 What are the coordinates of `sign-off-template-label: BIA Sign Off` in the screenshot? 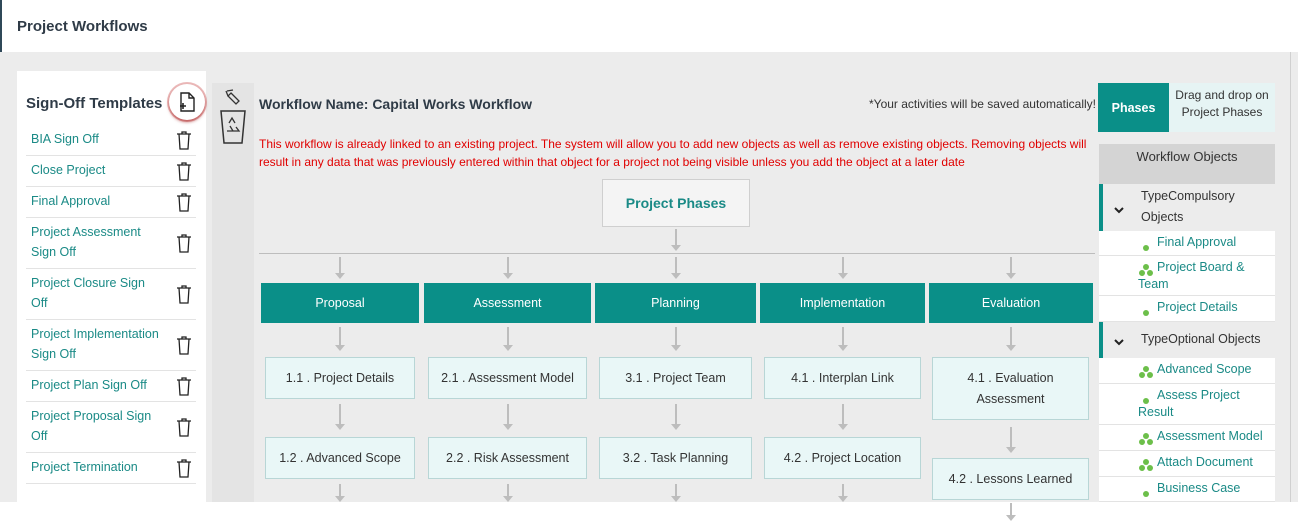 It's located at (65, 139).